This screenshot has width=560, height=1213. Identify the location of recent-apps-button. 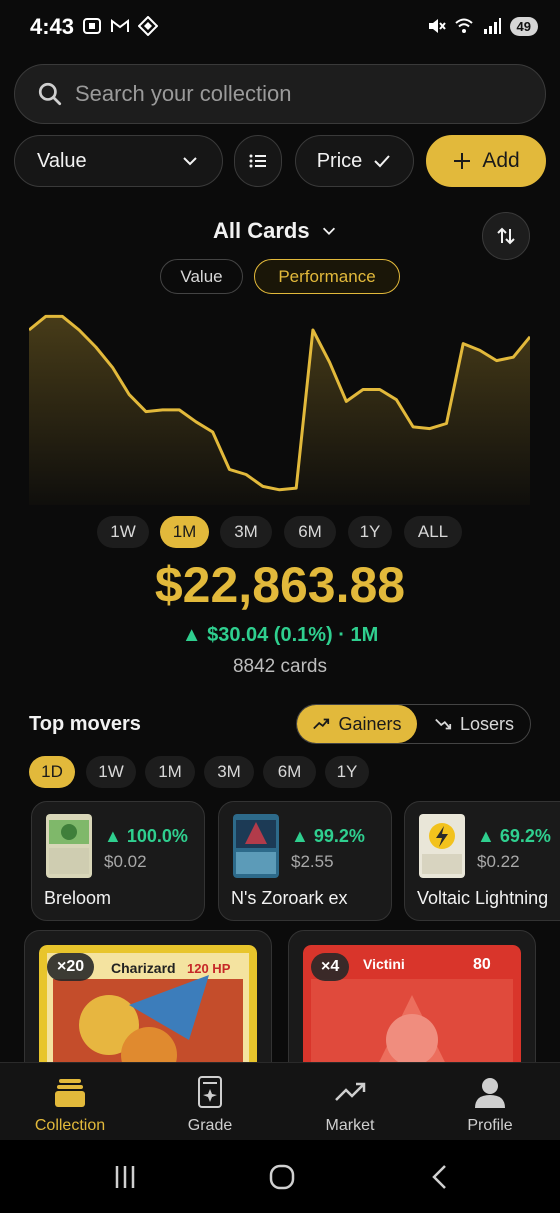
(125, 1177).